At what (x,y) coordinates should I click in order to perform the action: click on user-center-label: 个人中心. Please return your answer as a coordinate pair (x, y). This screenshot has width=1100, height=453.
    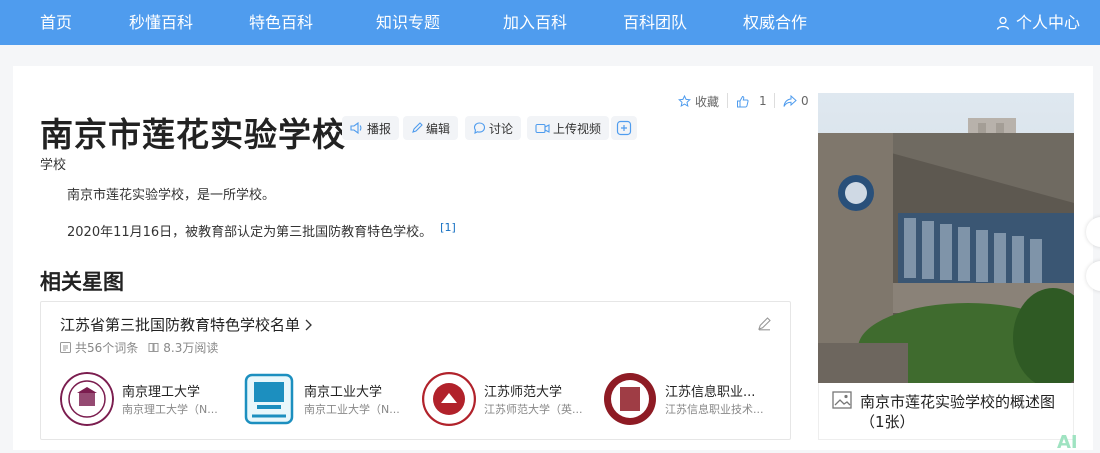
    Looking at the image, I should click on (1047, 22).